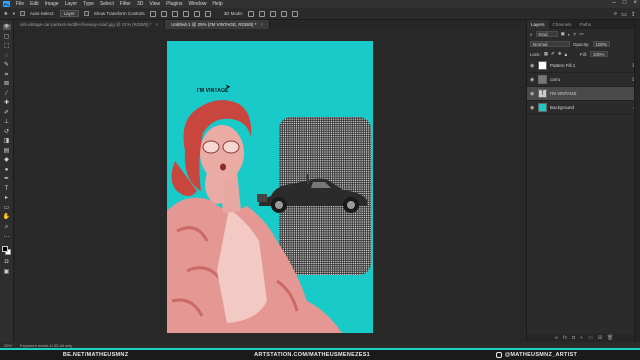 The height and width of the screenshot is (360, 640). I want to click on frame-tool-icon: ⊠, so click(7, 84).